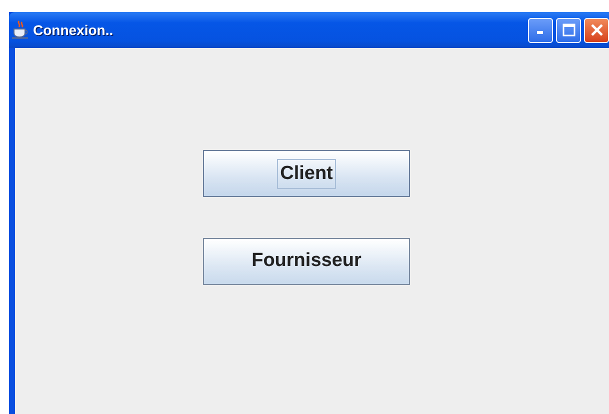  What do you see at coordinates (306, 173) in the screenshot?
I see `option-button: Client` at bounding box center [306, 173].